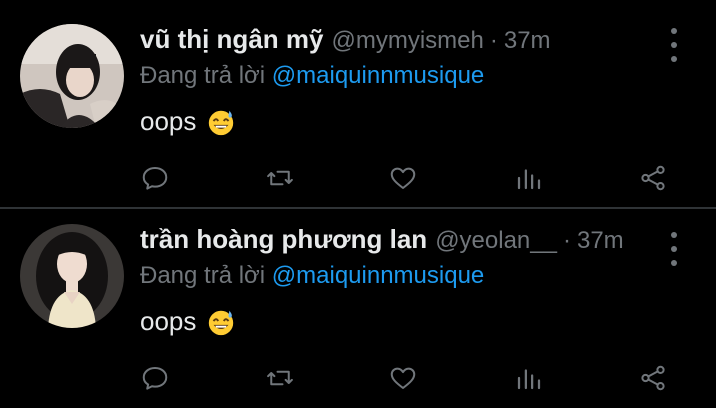  What do you see at coordinates (358, 208) in the screenshot?
I see `tweet-divider` at bounding box center [358, 208].